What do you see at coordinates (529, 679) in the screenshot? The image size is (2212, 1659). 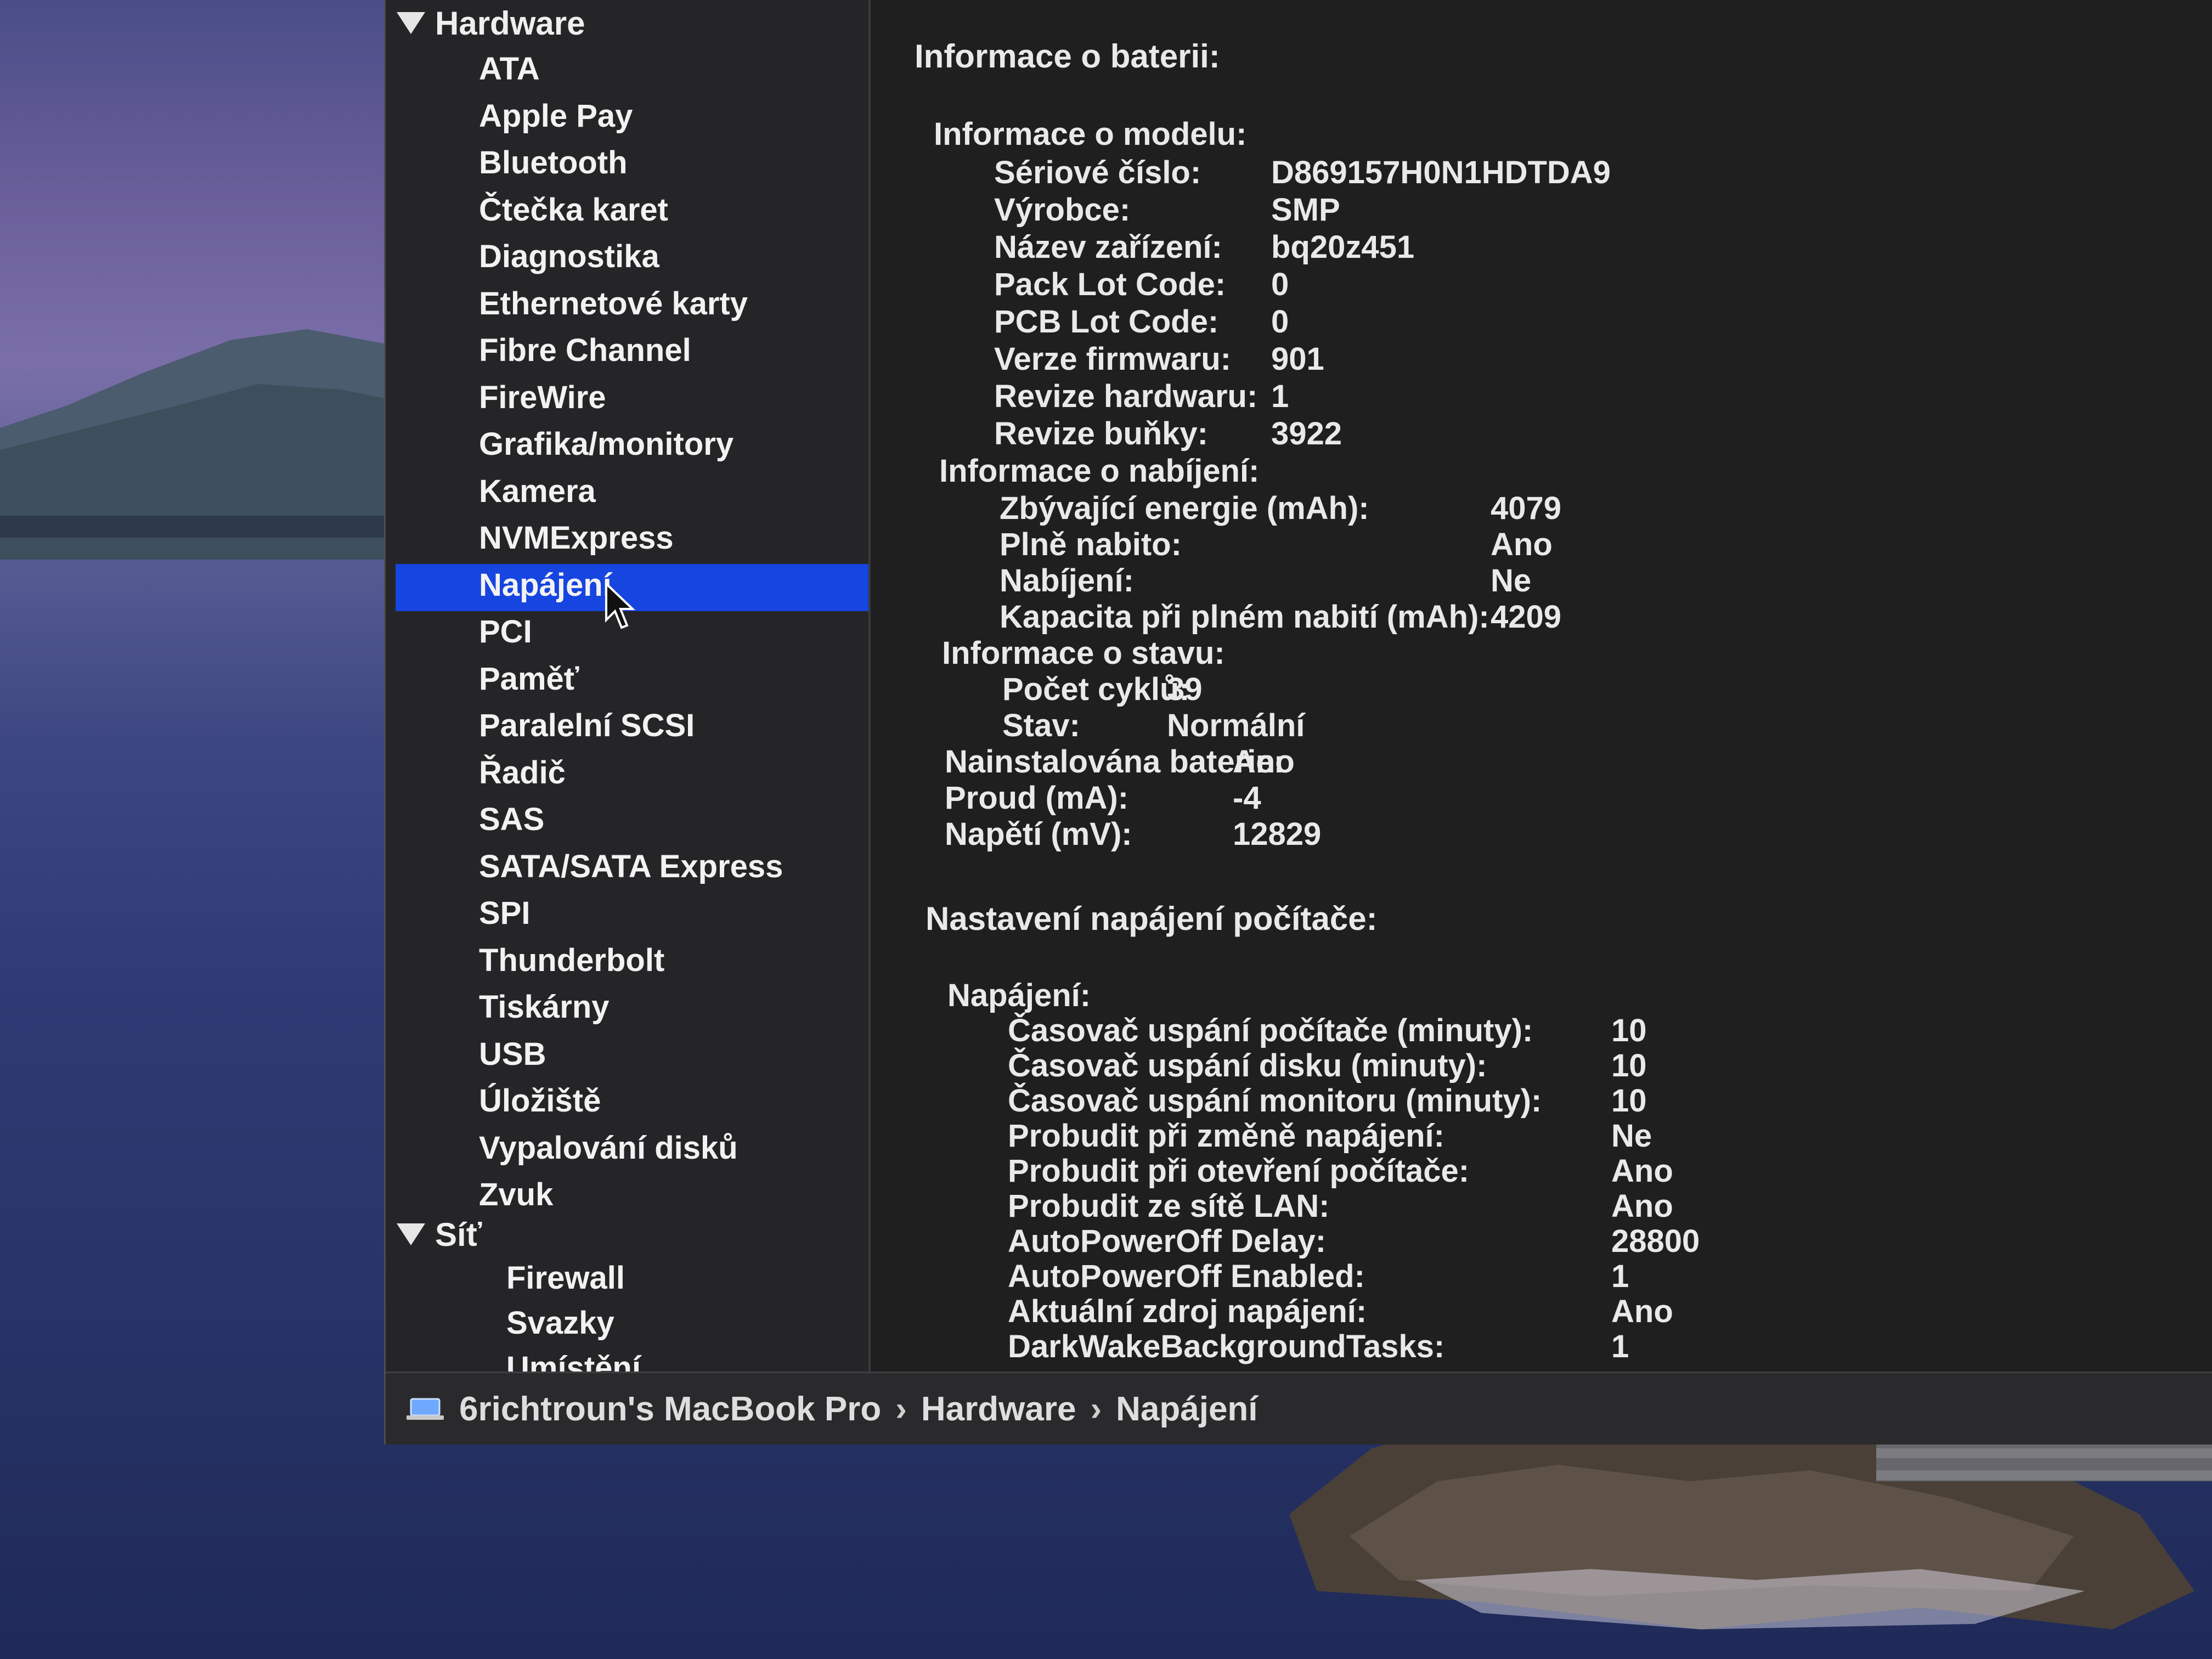 I see `sidebar-item: Paměť` at bounding box center [529, 679].